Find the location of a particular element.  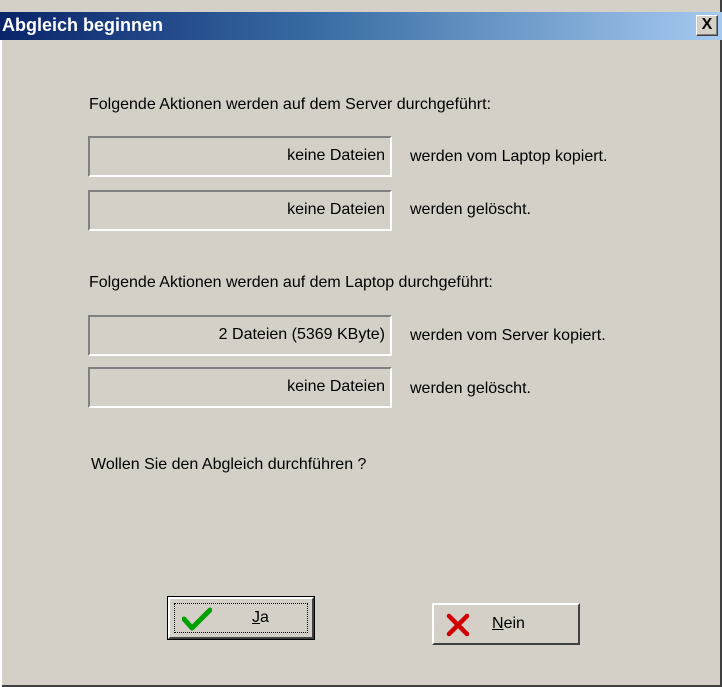

no-button: Nein is located at coordinates (506, 624).